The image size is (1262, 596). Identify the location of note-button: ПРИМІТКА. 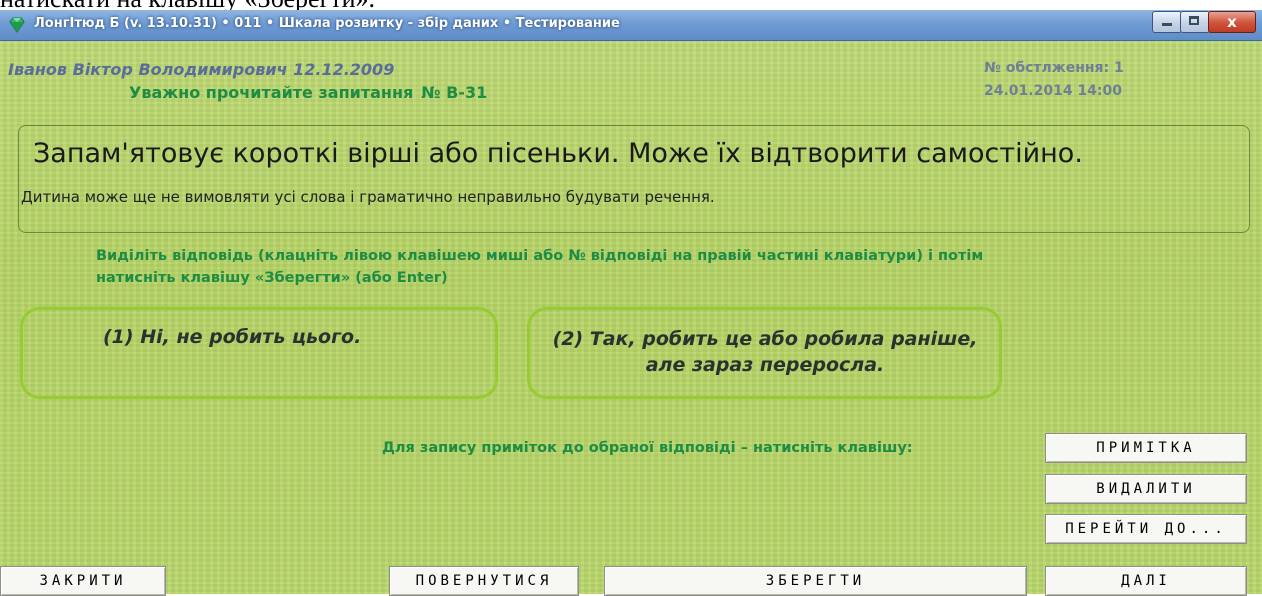
(1146, 448).